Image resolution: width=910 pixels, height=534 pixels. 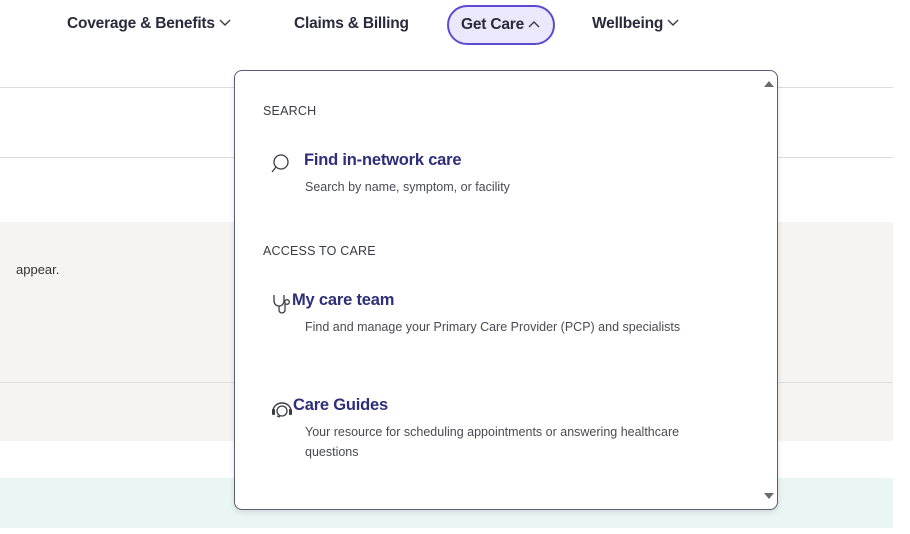 What do you see at coordinates (340, 405) in the screenshot?
I see `menu-item-title: Care Guides` at bounding box center [340, 405].